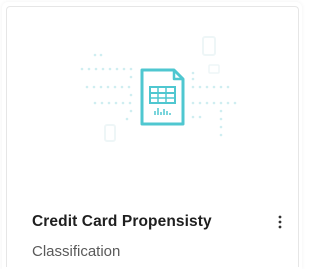 The image size is (320, 269). I want to click on more-vertical-icon, so click(280, 222).